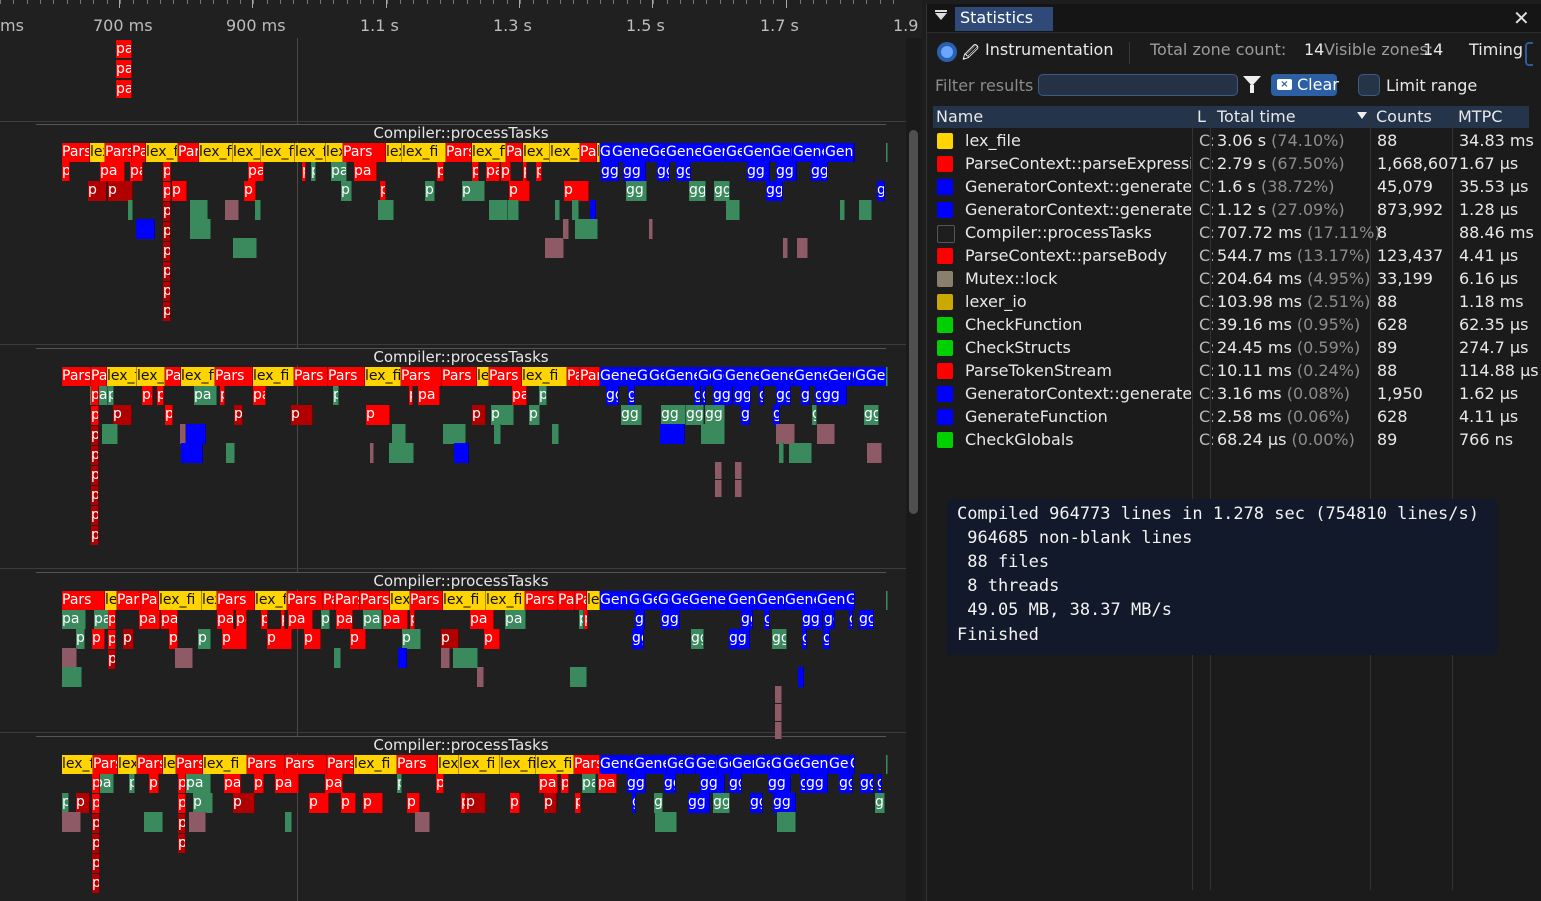  I want to click on column-header-total-time: Total time, so click(1256, 116).